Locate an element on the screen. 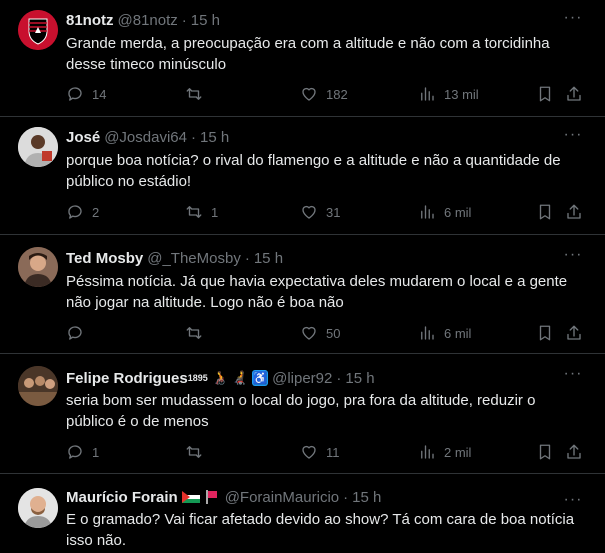 The height and width of the screenshot is (553, 605). like-button: 11 is located at coordinates (320, 452).